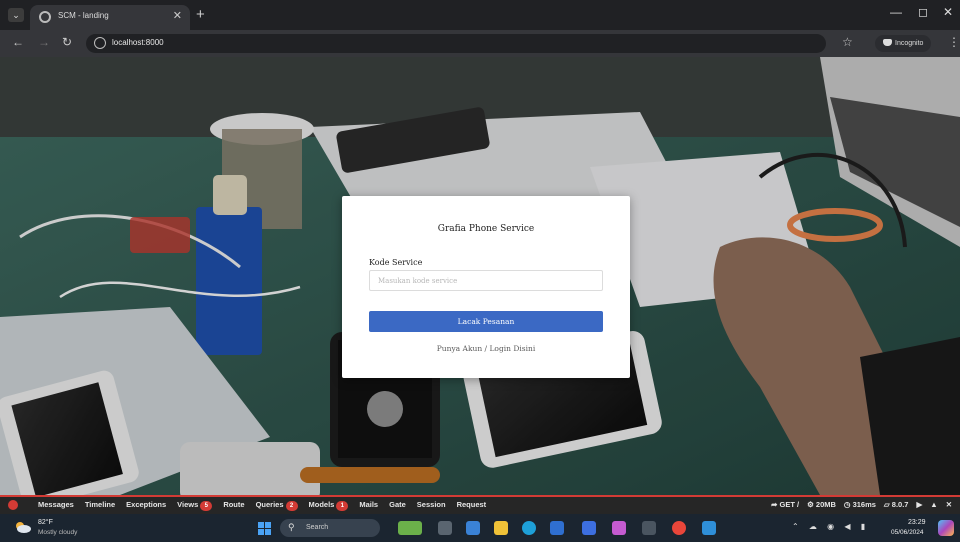 This screenshot has height=542, width=960. What do you see at coordinates (342, 506) in the screenshot?
I see `models-count-badge: 1` at bounding box center [342, 506].